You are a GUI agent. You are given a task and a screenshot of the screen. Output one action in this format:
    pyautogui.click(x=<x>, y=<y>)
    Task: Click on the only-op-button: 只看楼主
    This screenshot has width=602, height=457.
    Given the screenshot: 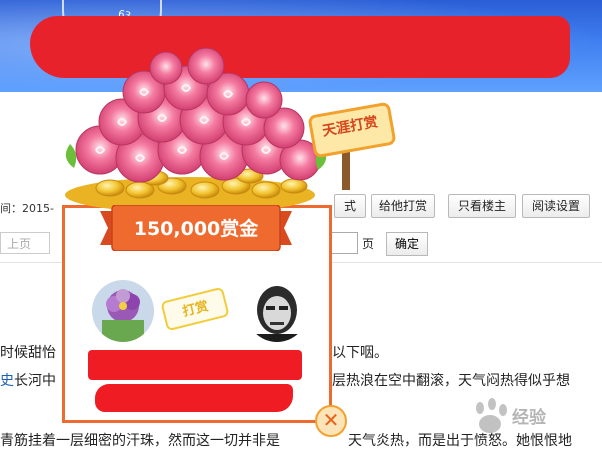 What is the action you would take?
    pyautogui.click(x=482, y=206)
    